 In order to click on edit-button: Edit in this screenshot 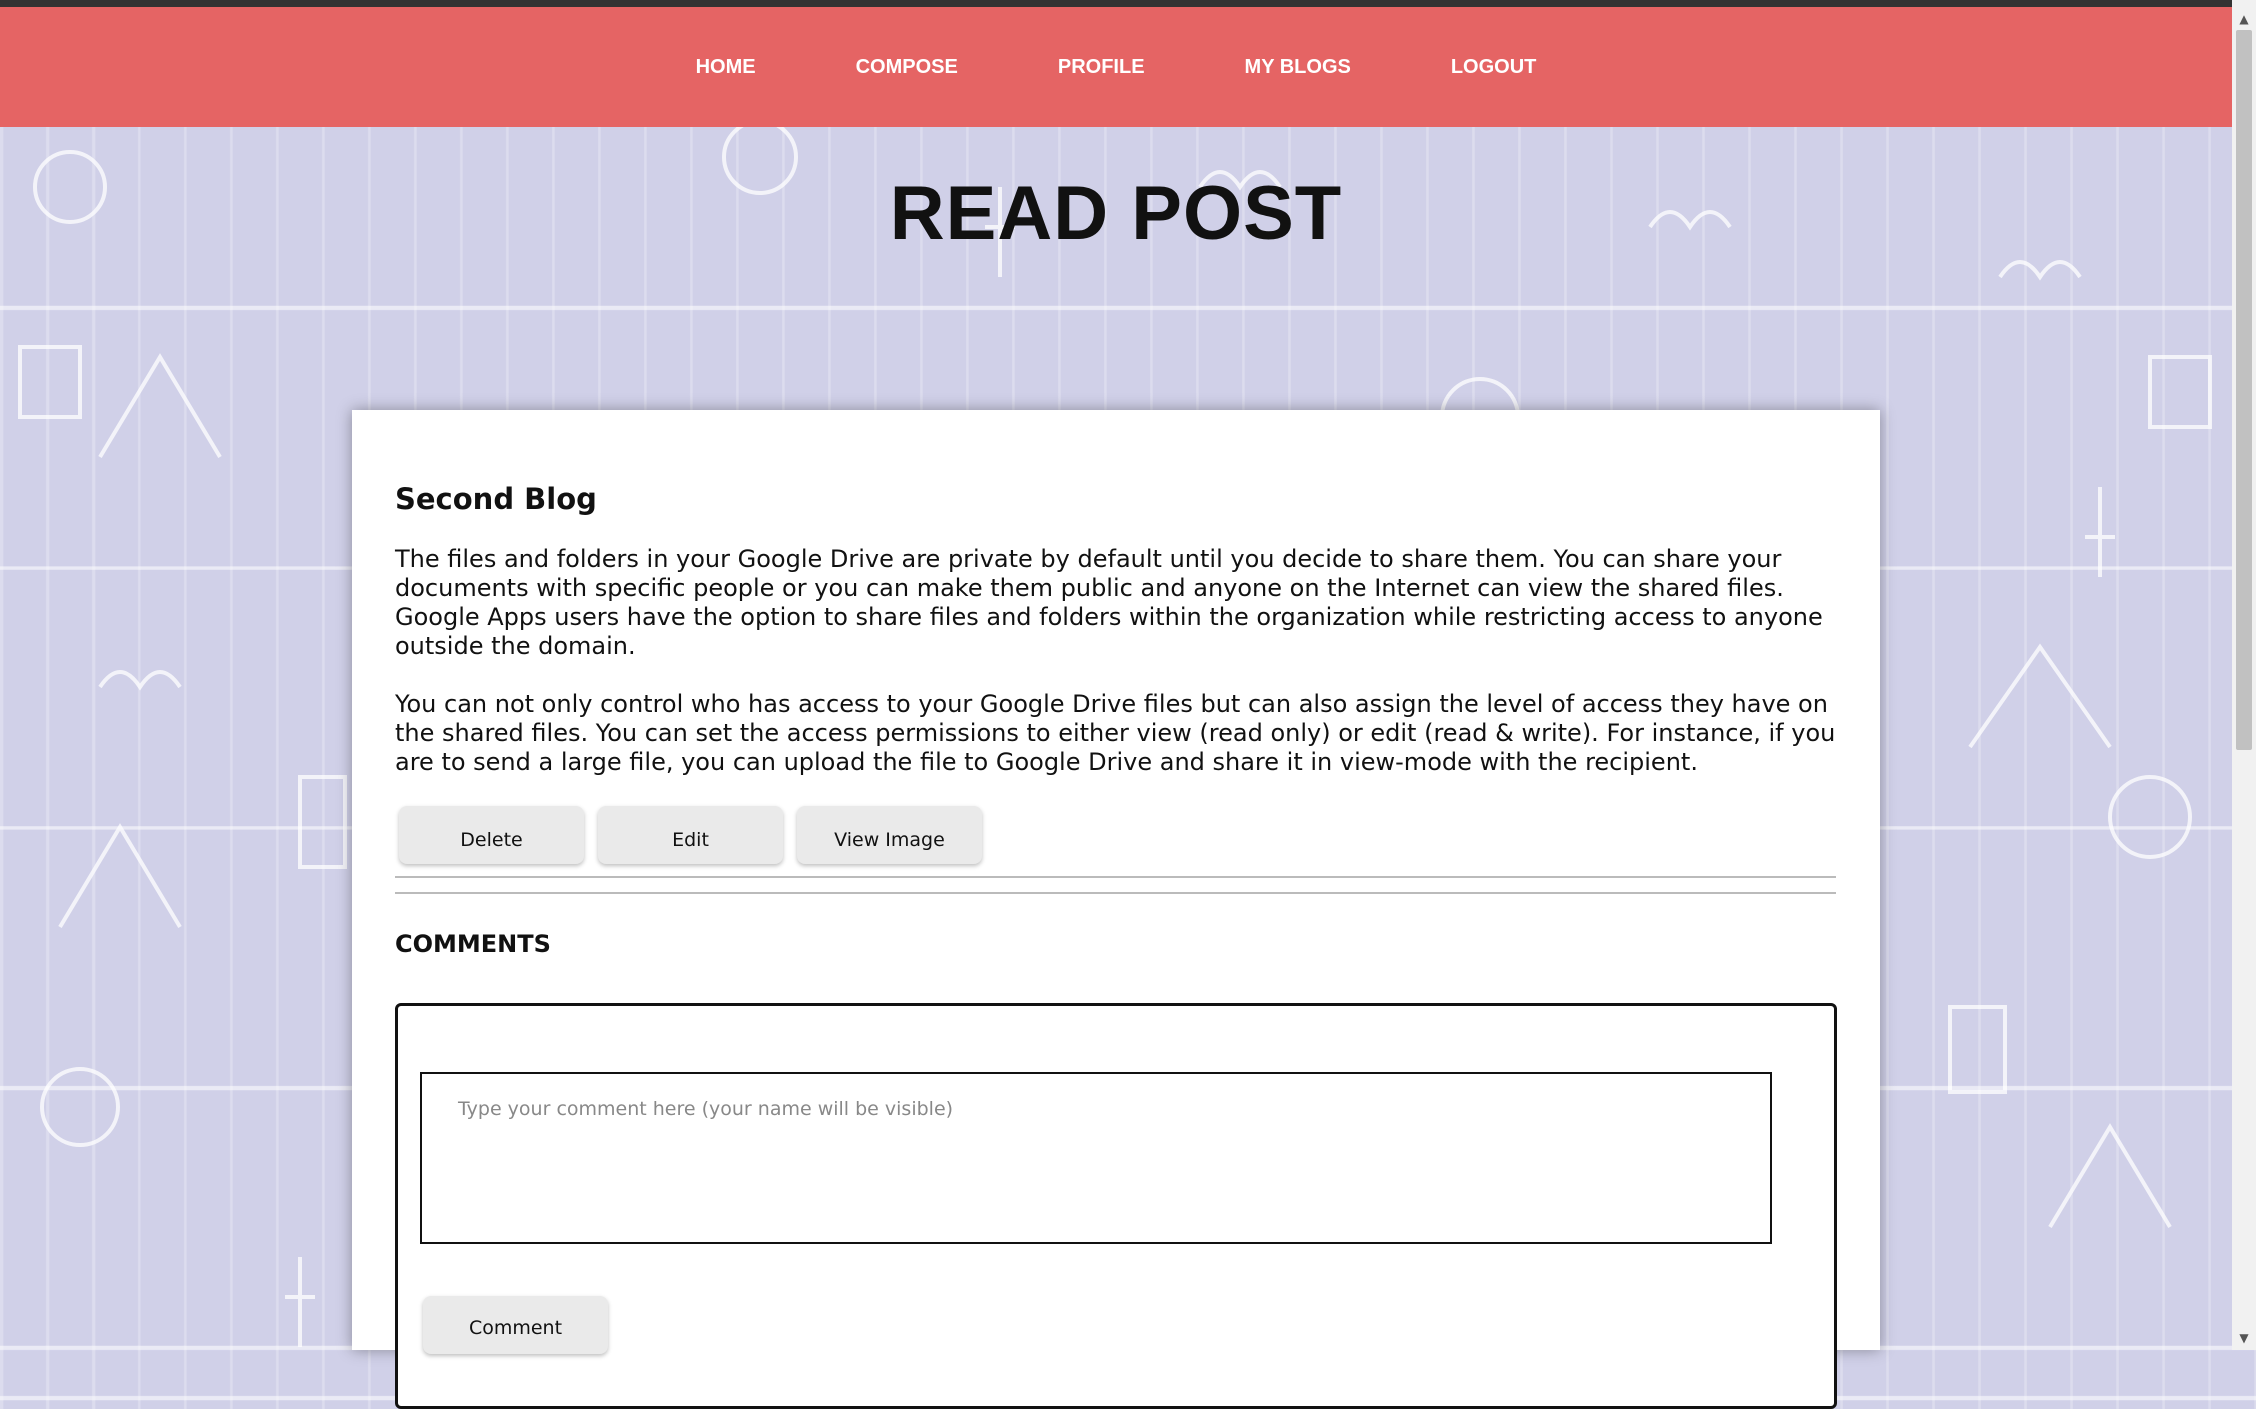, I will do `click(690, 835)`.